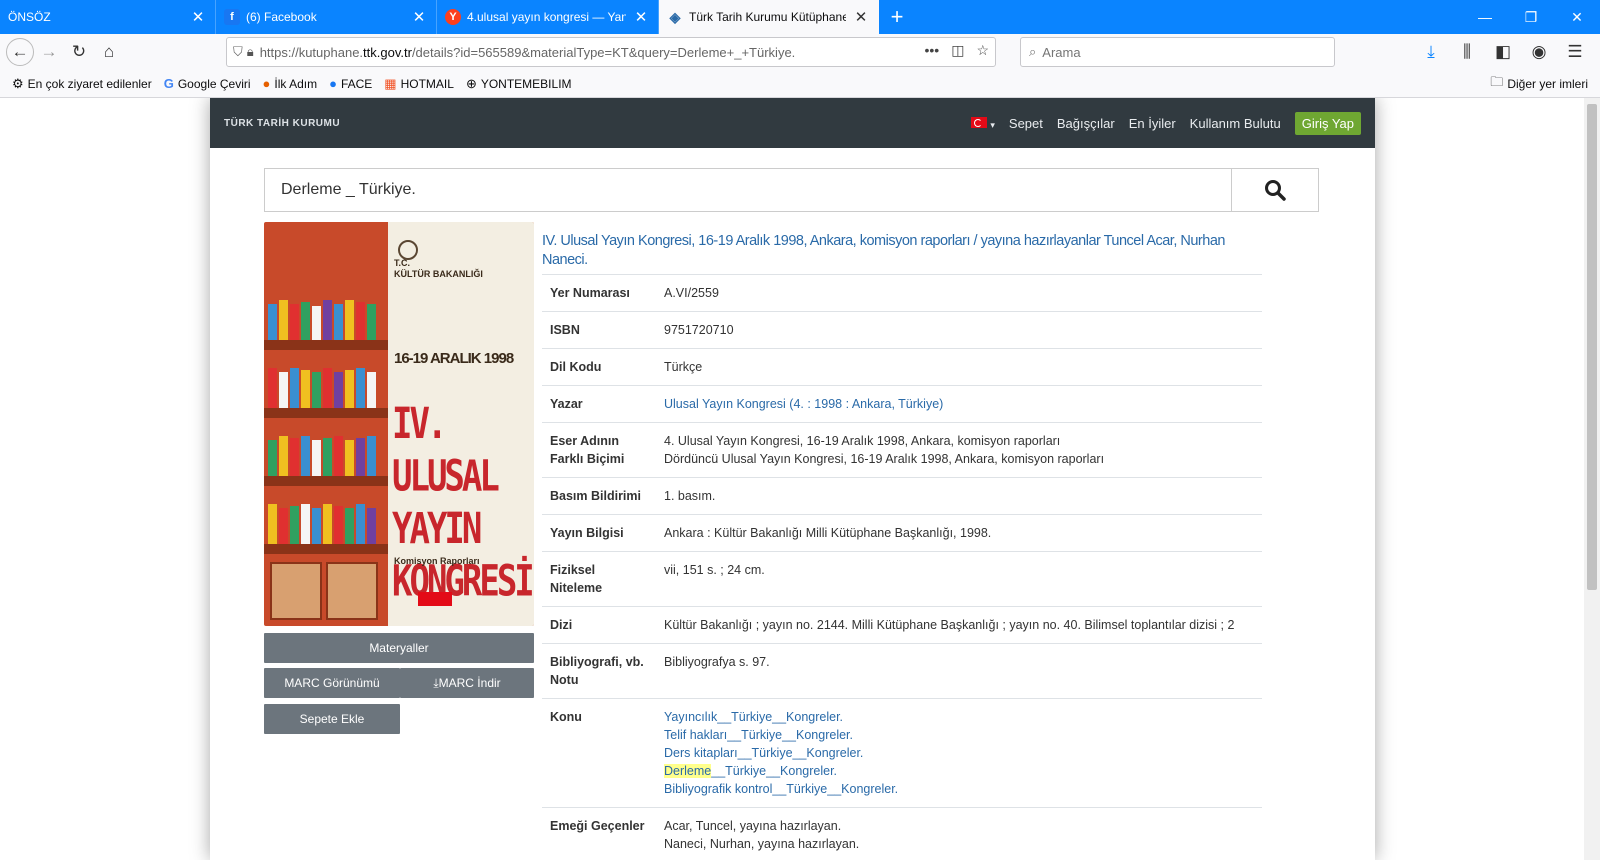 Image resolution: width=1600 pixels, height=860 pixels. I want to click on browser-search-box: ⌕, so click(1177, 52).